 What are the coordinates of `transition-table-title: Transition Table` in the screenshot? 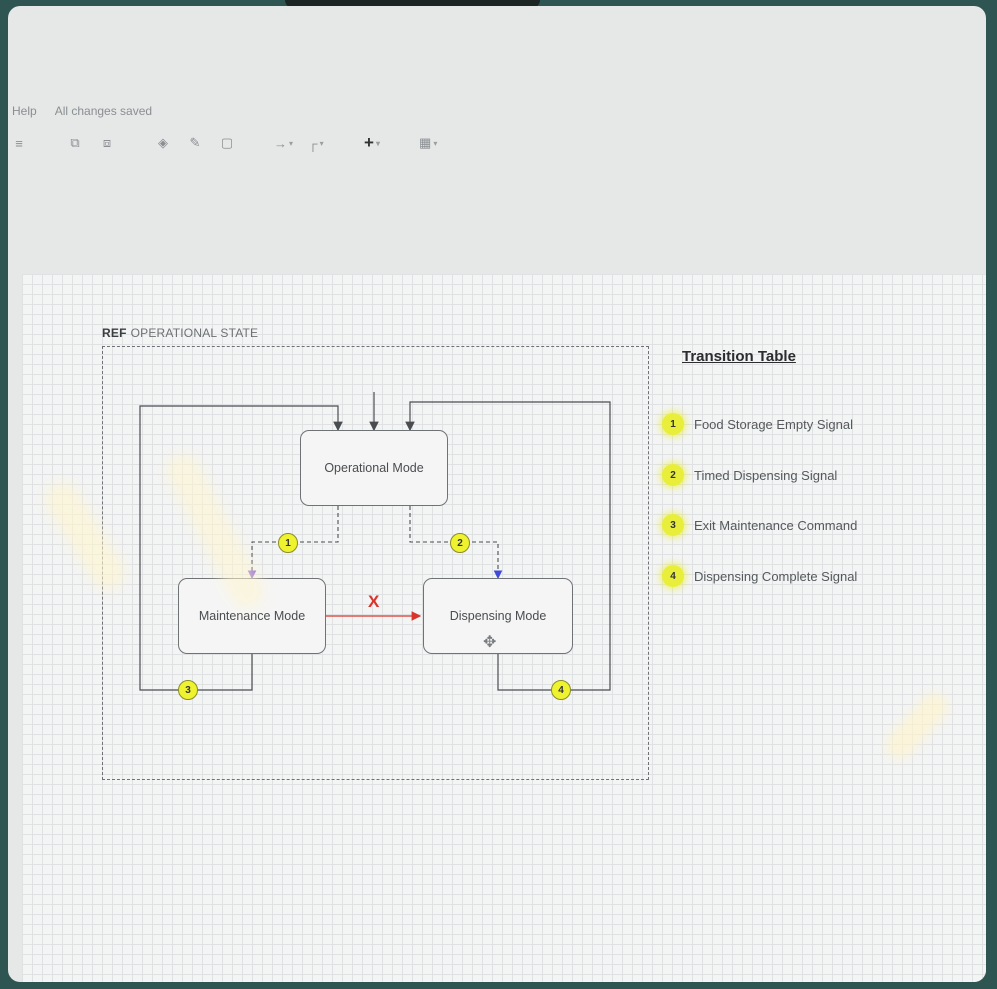 It's located at (739, 356).